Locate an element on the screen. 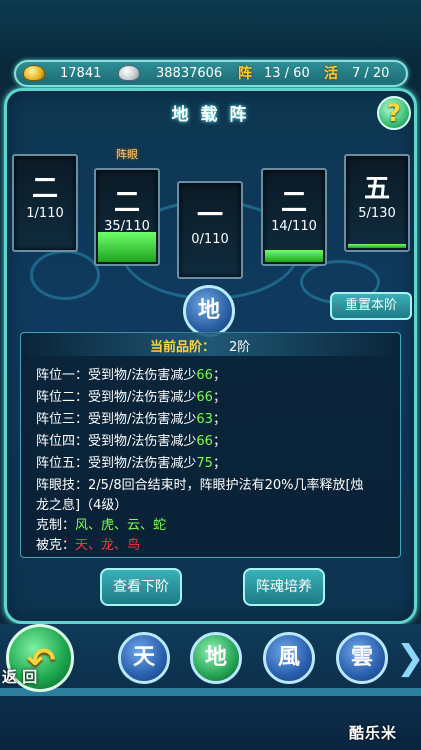 Image resolution: width=421 pixels, height=750 pixels. grade-value: 2阶 is located at coordinates (240, 347).